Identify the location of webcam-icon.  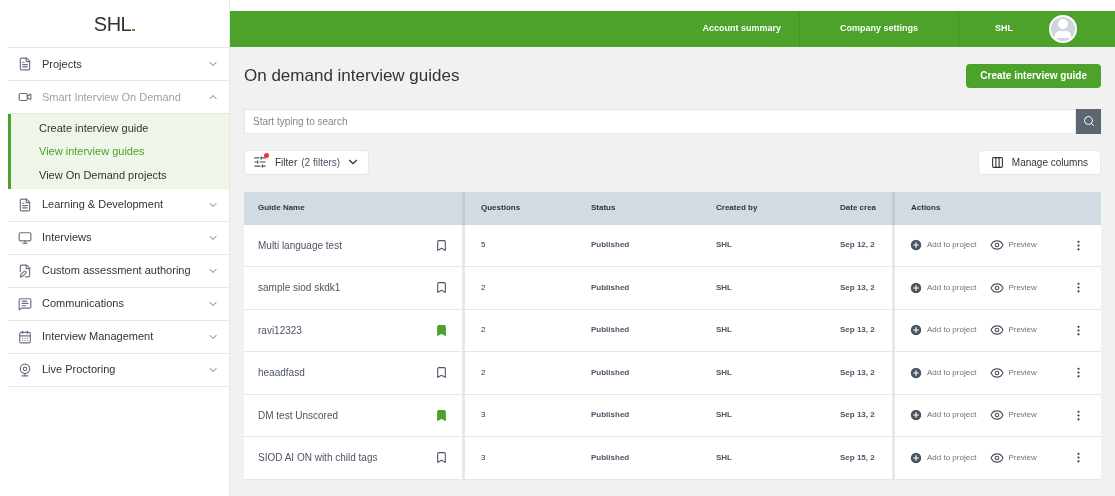
(25, 369).